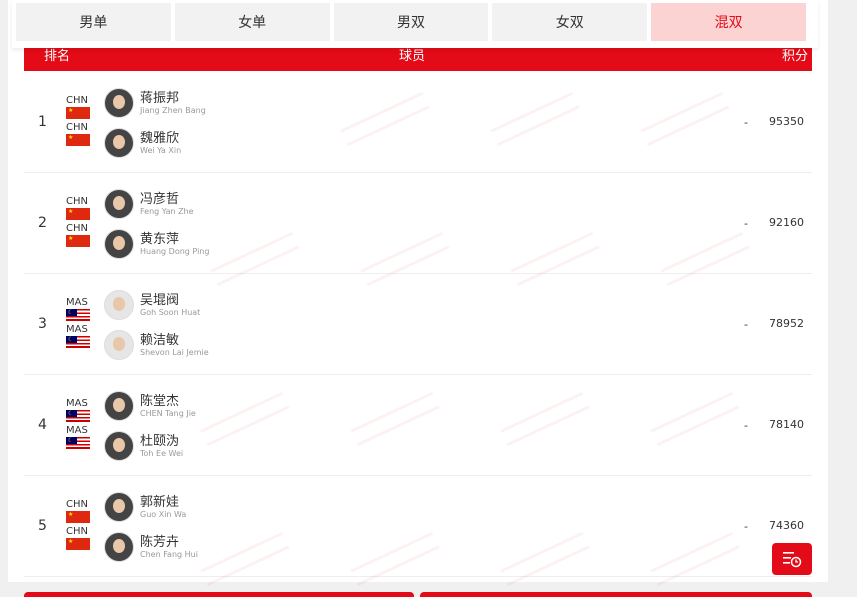  What do you see at coordinates (160, 340) in the screenshot?
I see `player-name: 赖洁敏` at bounding box center [160, 340].